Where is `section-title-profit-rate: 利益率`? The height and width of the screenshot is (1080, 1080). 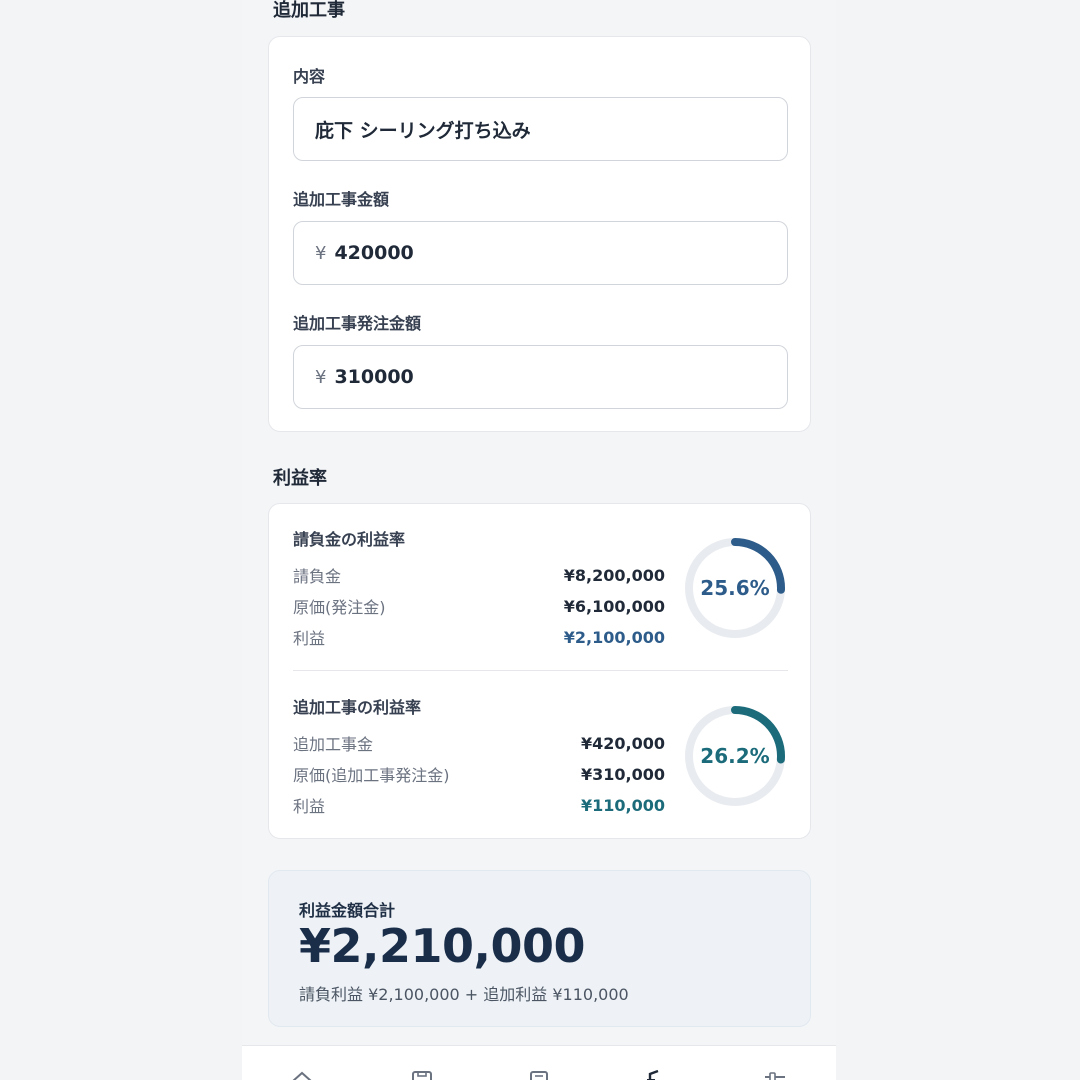
section-title-profit-rate: 利益率 is located at coordinates (300, 478).